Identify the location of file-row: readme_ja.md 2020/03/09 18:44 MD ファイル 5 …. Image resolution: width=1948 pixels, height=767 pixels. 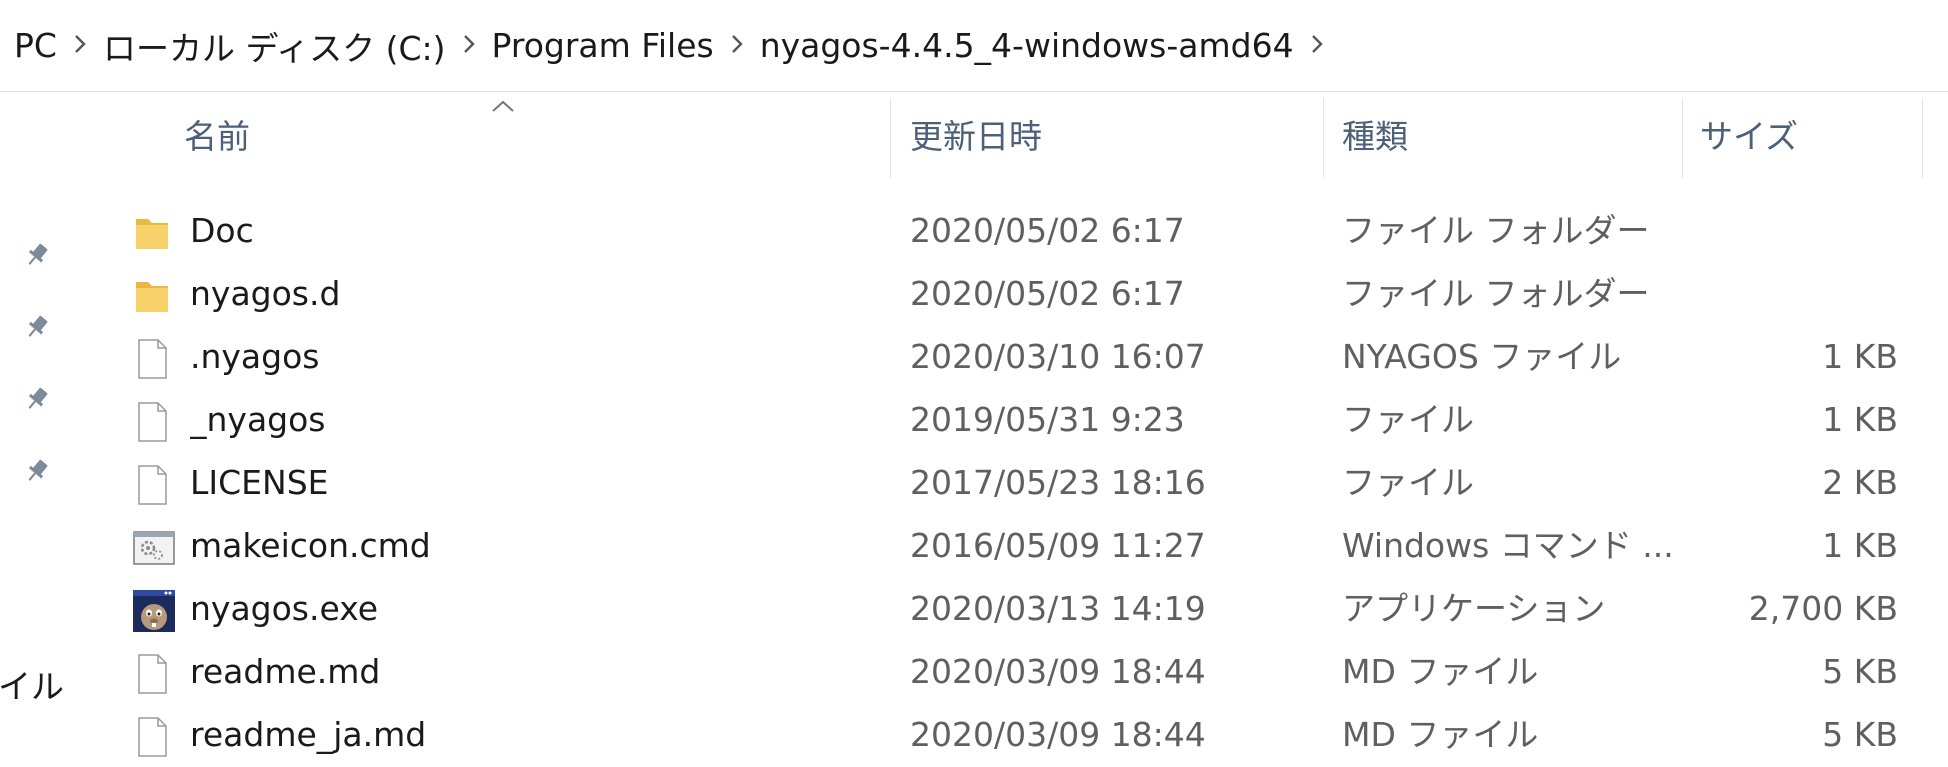
(985, 734).